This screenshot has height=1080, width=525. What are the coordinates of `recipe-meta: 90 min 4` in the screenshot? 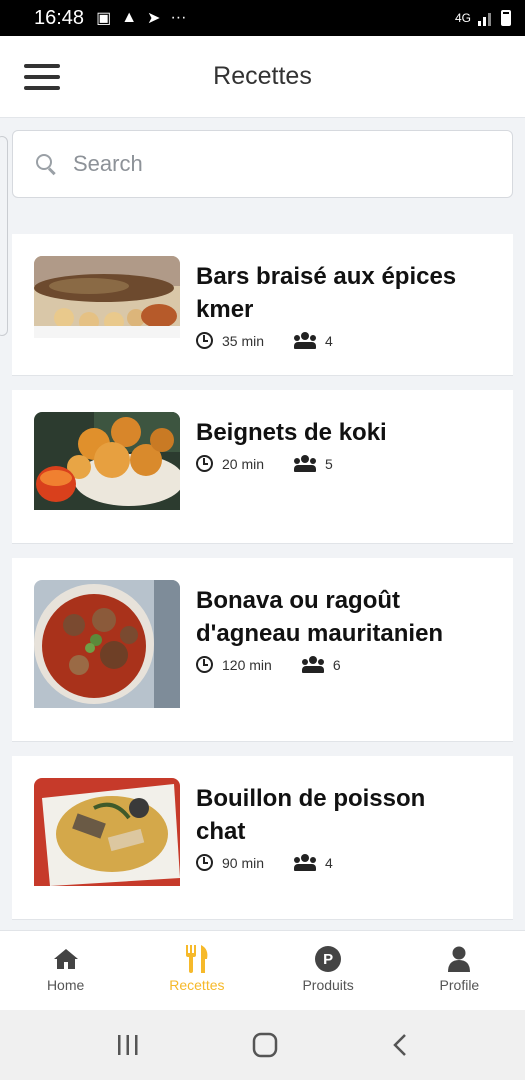 It's located at (336, 862).